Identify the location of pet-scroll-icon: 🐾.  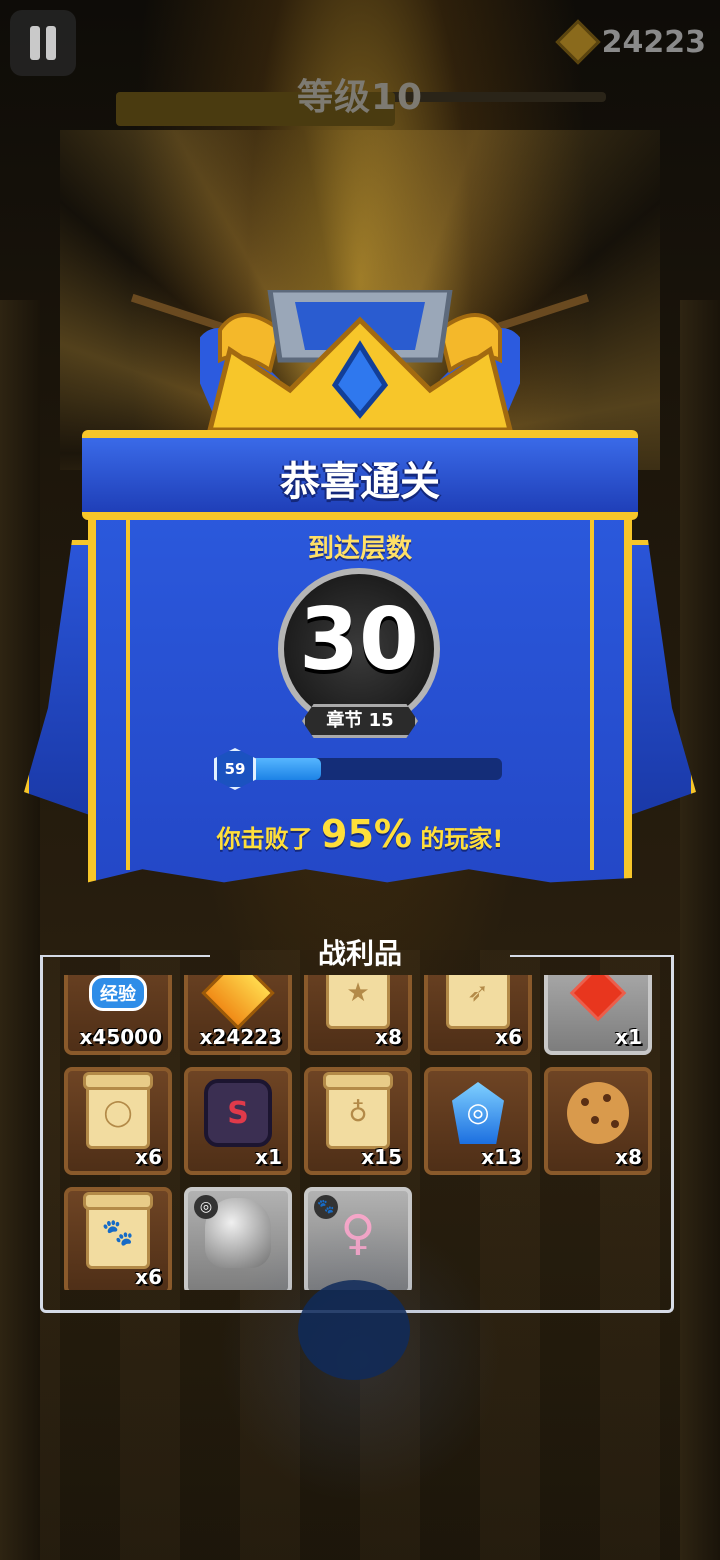
(118, 1233).